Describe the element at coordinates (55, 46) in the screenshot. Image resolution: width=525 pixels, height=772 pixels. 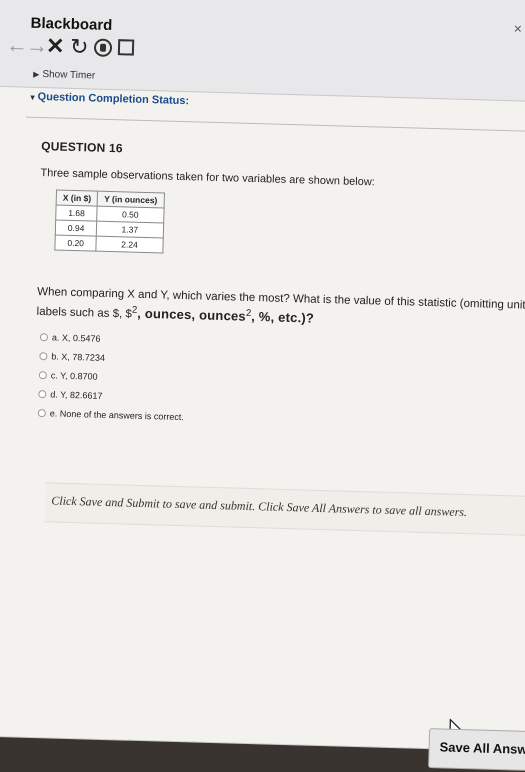
I see `stop-icon: ✕` at that location.